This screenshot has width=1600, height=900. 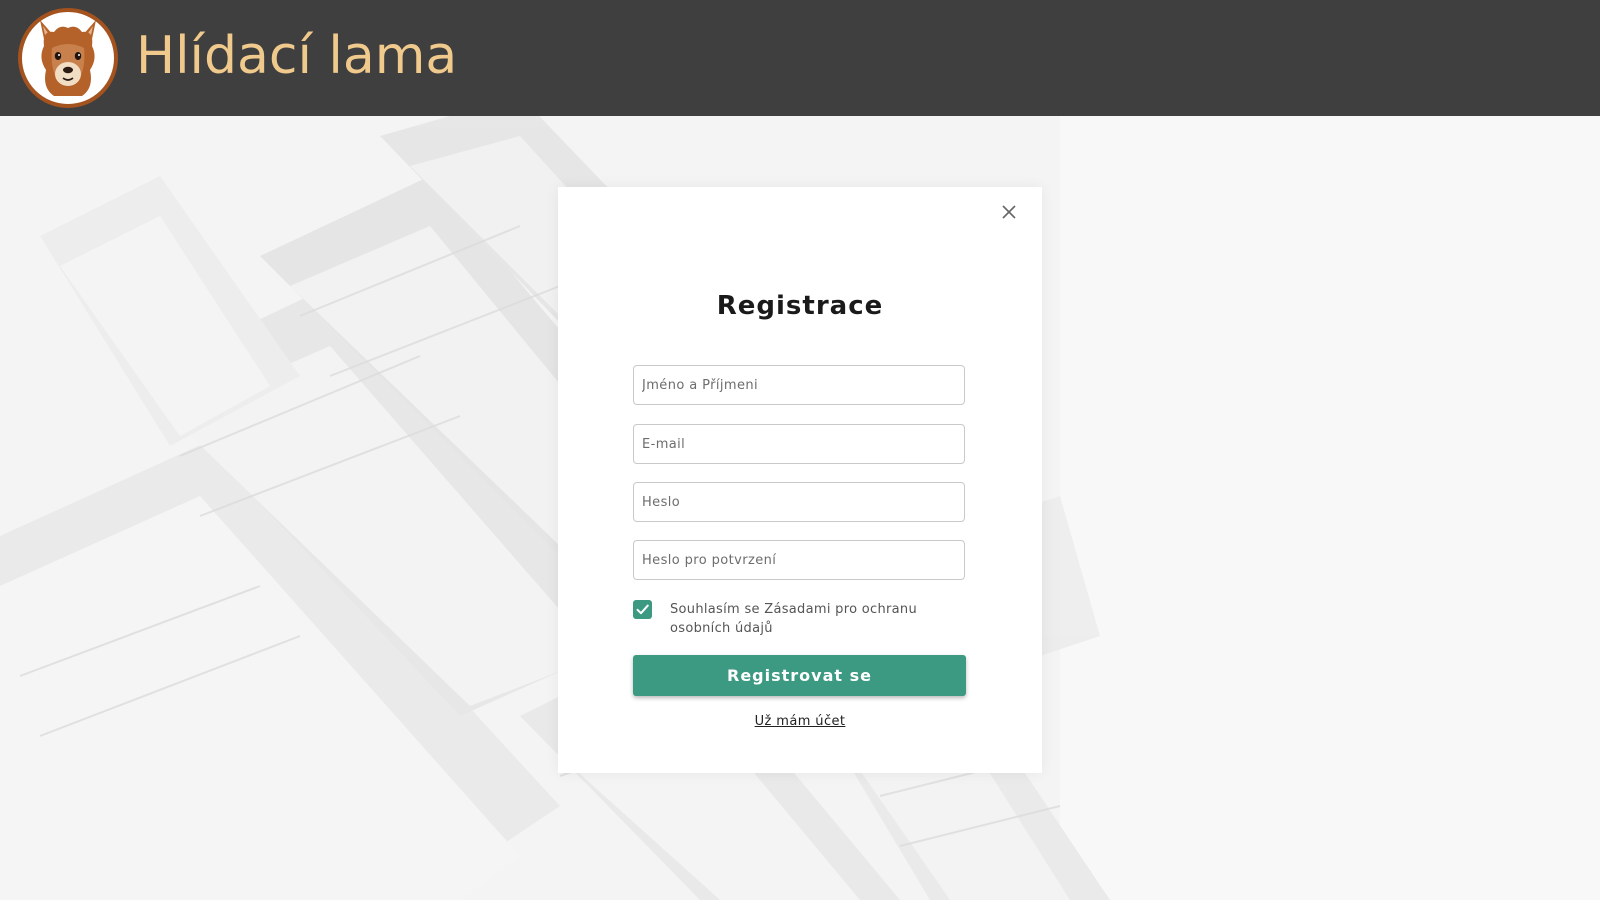 I want to click on llama-logo-icon, so click(x=68, y=58).